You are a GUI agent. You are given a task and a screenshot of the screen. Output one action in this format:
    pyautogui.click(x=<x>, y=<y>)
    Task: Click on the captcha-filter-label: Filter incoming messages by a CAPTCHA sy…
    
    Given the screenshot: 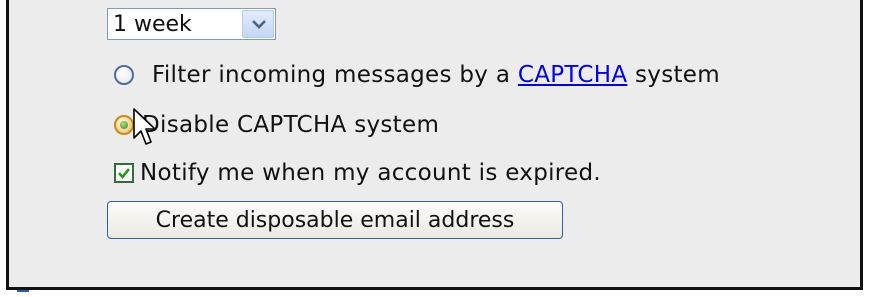 What is the action you would take?
    pyautogui.click(x=436, y=75)
    